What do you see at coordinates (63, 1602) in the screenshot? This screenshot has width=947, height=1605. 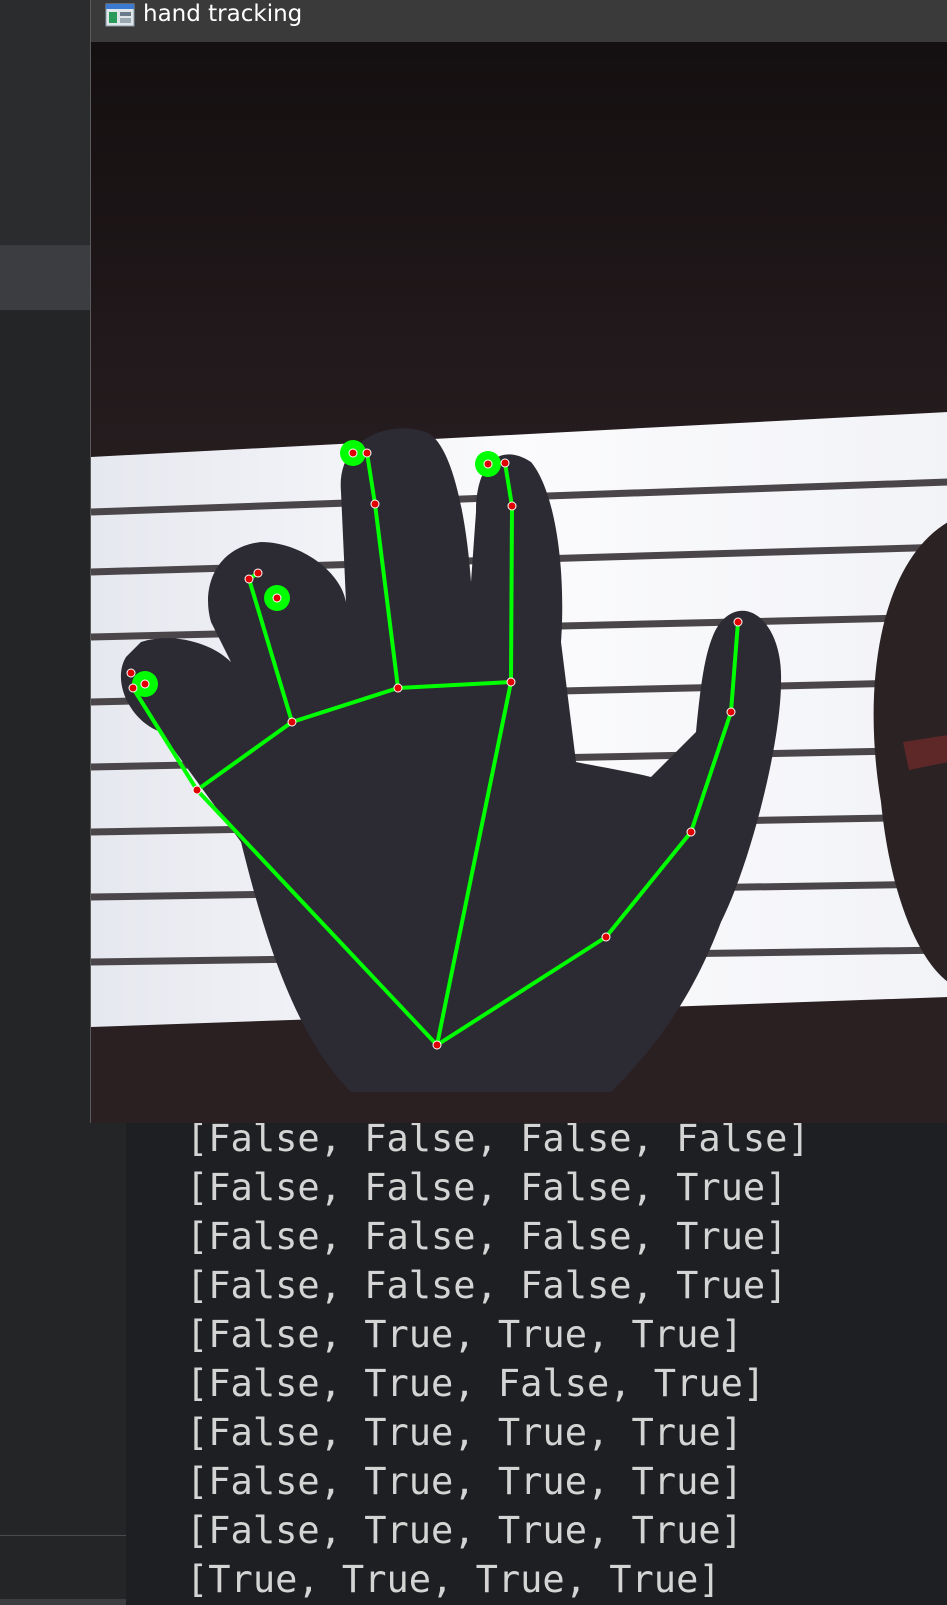 I see `ide-bottom-bar` at bounding box center [63, 1602].